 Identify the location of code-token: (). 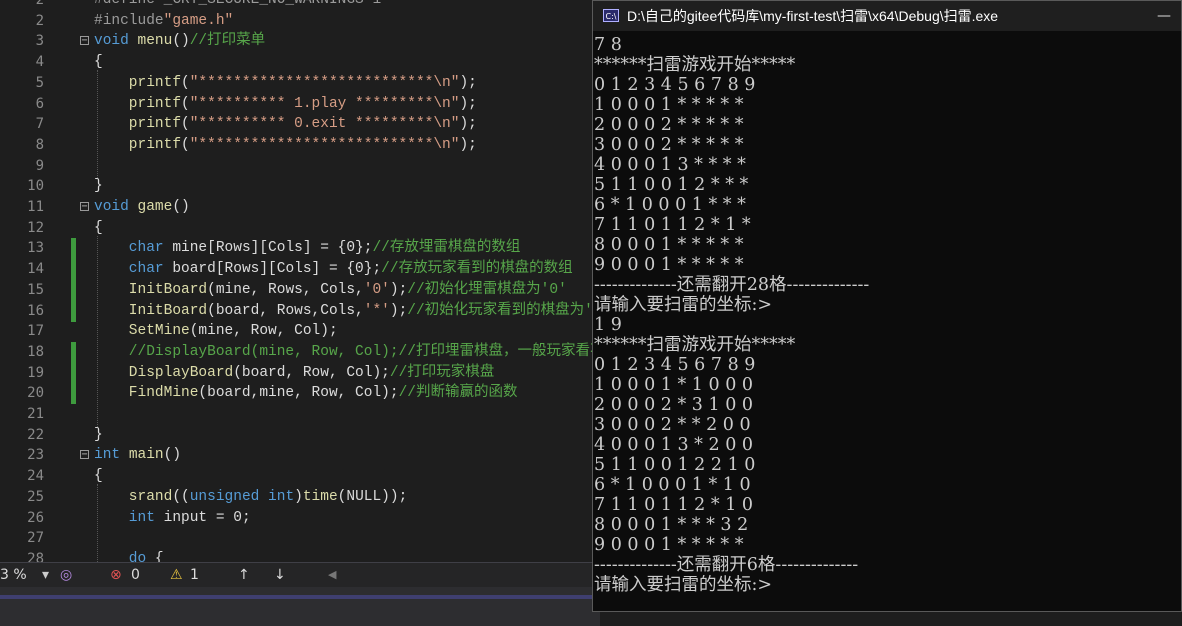
(181, 207).